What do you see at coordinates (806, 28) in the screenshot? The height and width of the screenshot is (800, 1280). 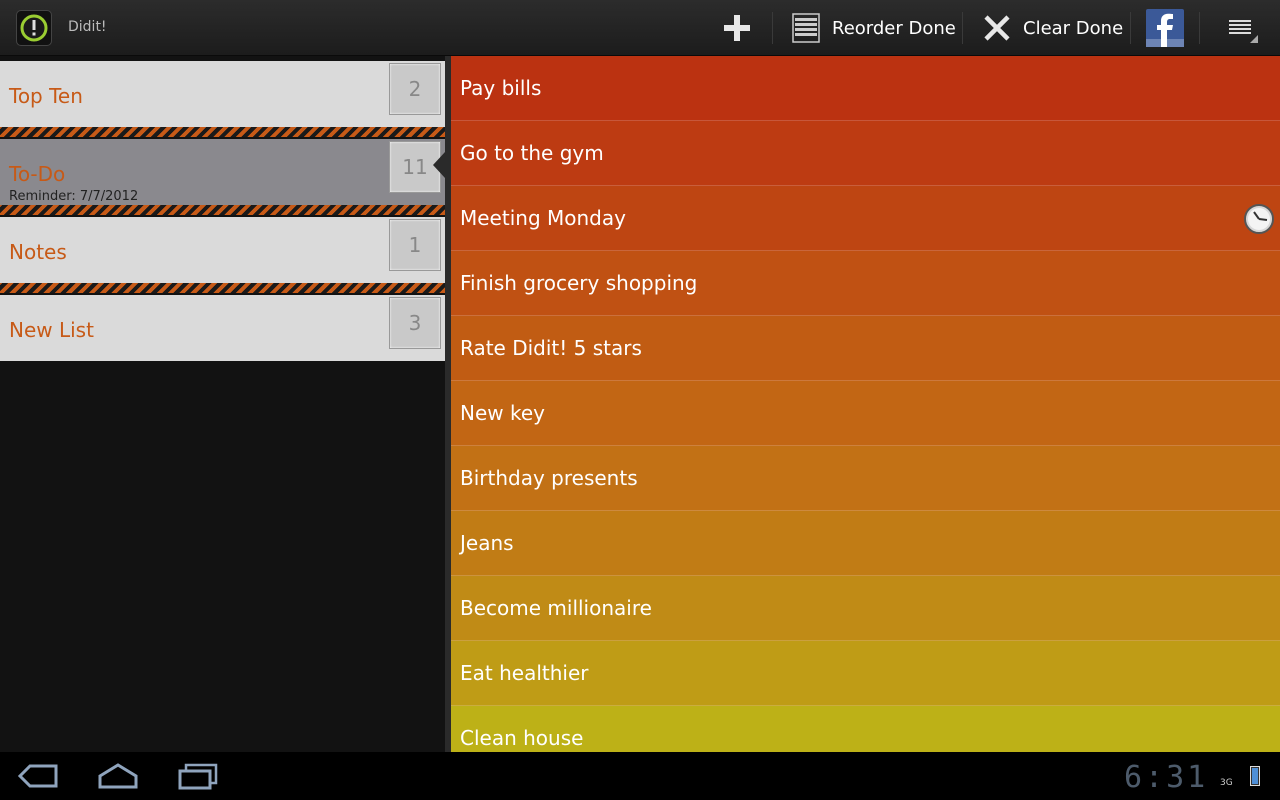 I see `reorder-icon` at bounding box center [806, 28].